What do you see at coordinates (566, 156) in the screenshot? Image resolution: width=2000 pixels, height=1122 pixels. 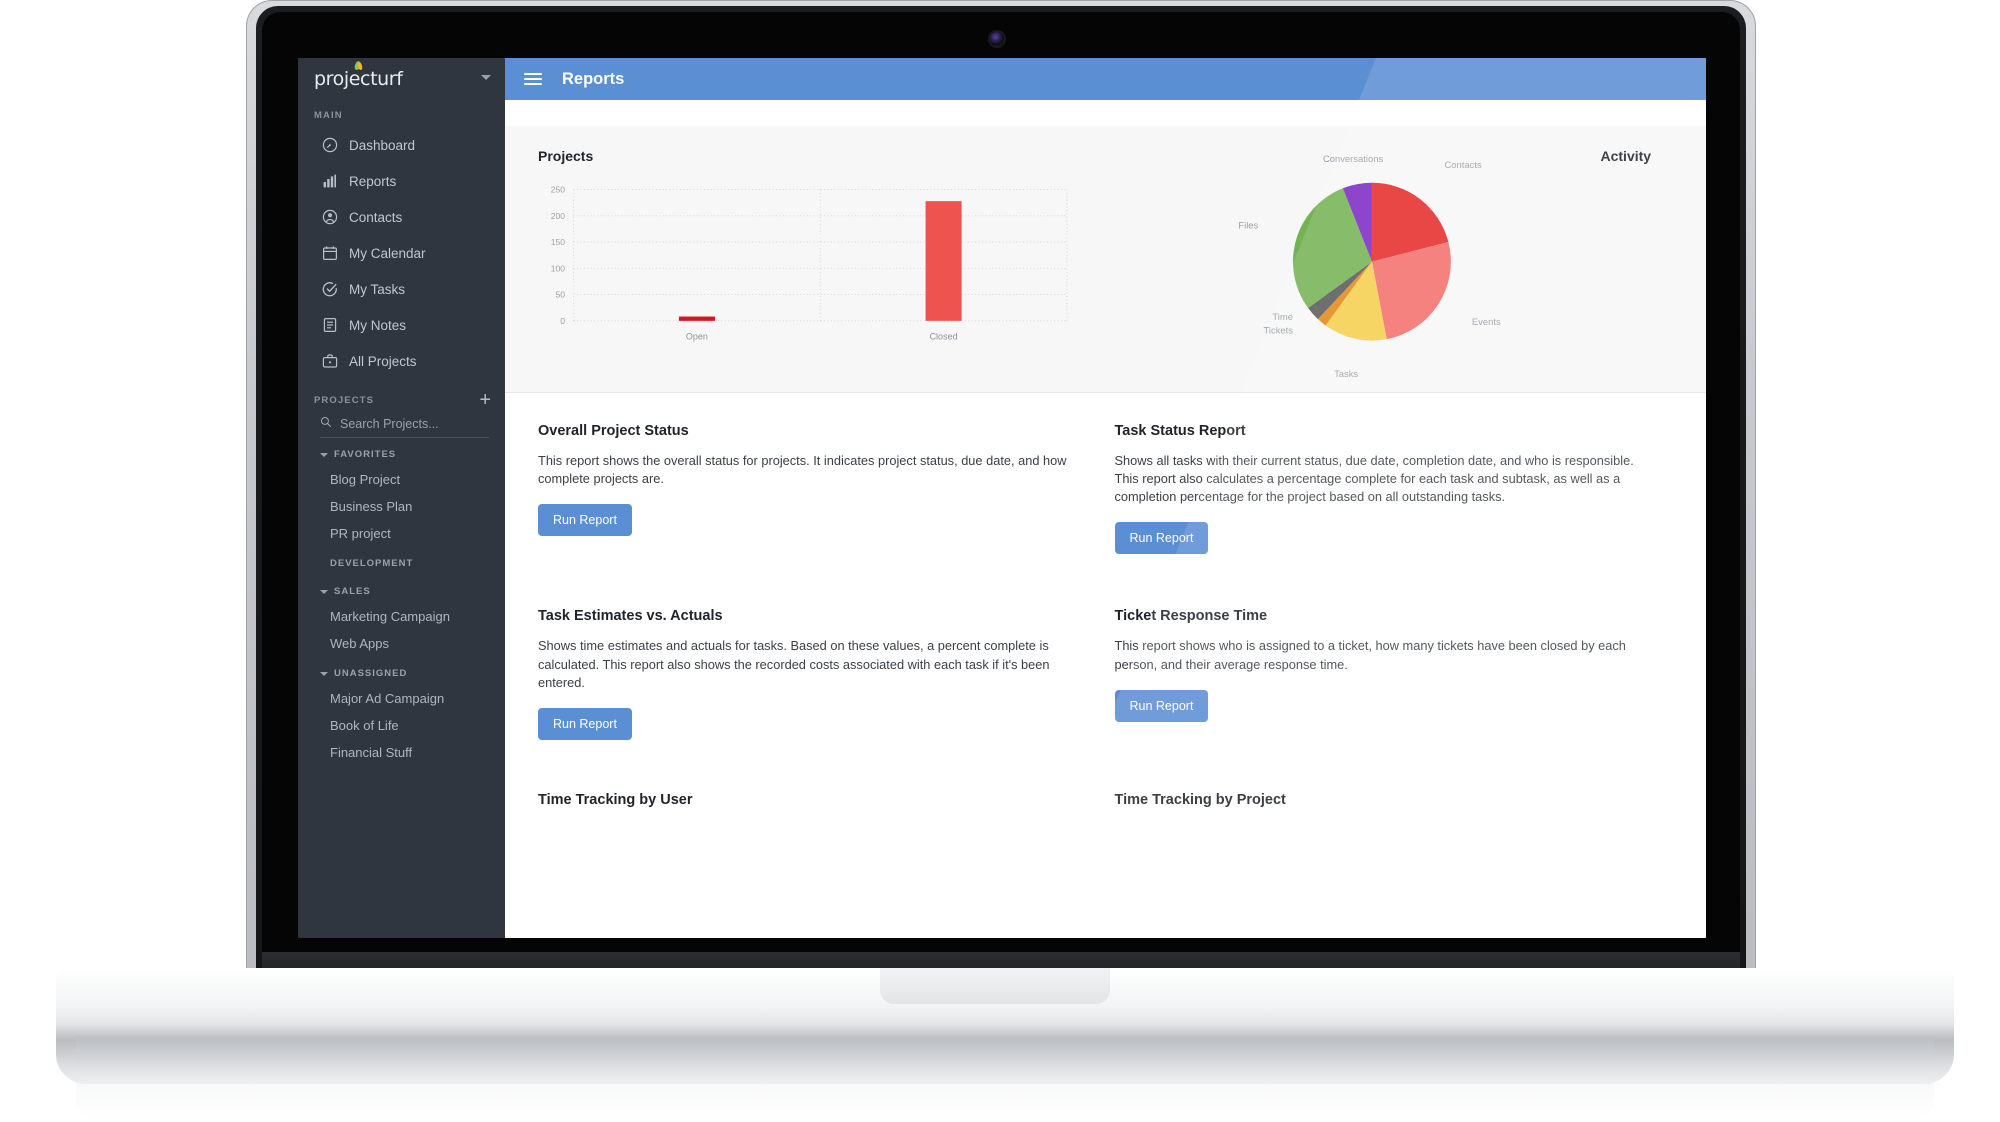 I see `bar-chart-title: Projects` at bounding box center [566, 156].